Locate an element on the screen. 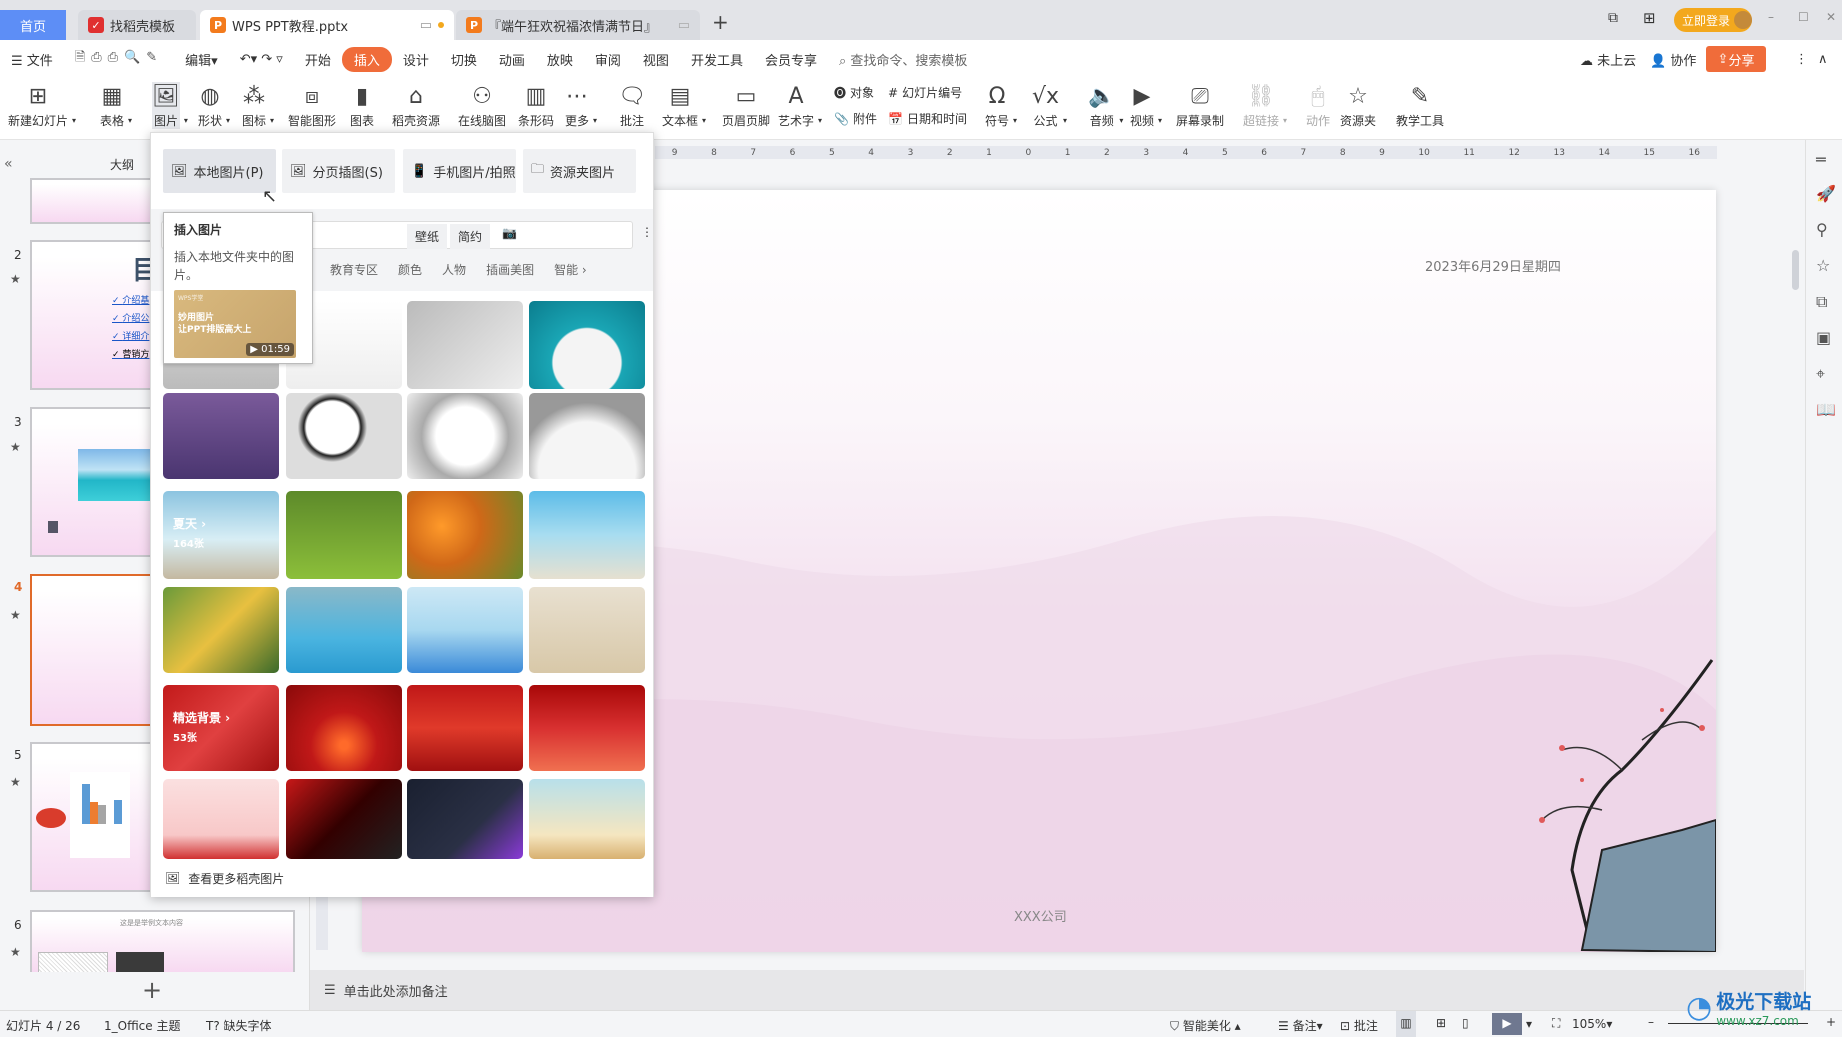  layout-icon: ⧉ is located at coordinates (1613, 18).